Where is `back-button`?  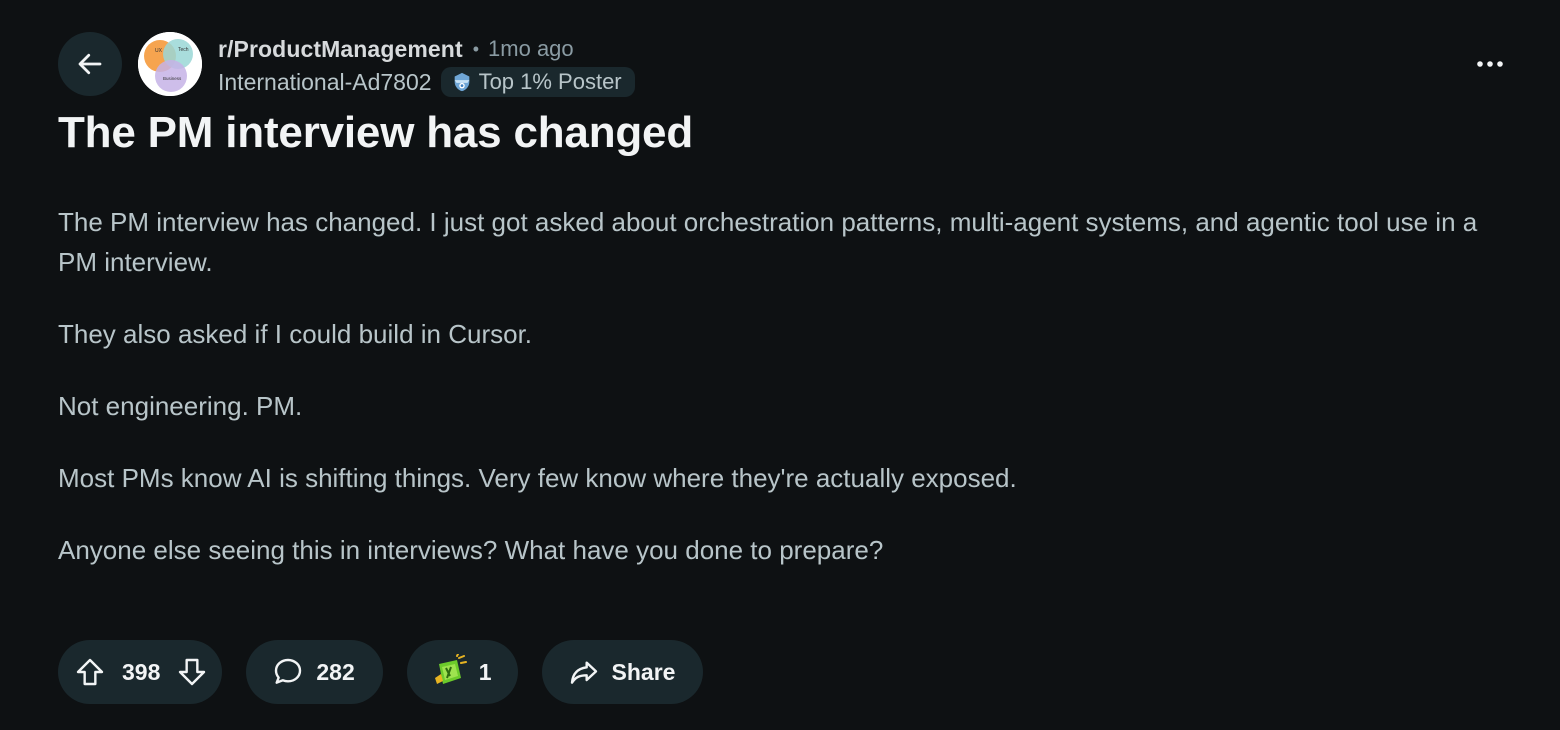
back-button is located at coordinates (90, 64).